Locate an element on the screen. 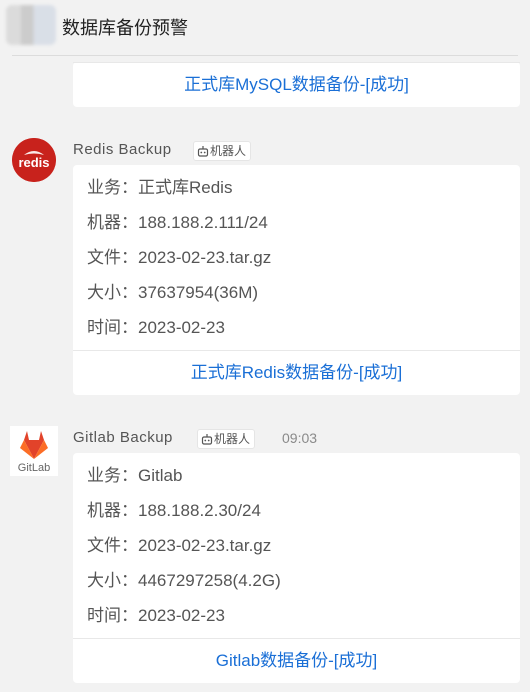  group-avatar is located at coordinates (31, 25).